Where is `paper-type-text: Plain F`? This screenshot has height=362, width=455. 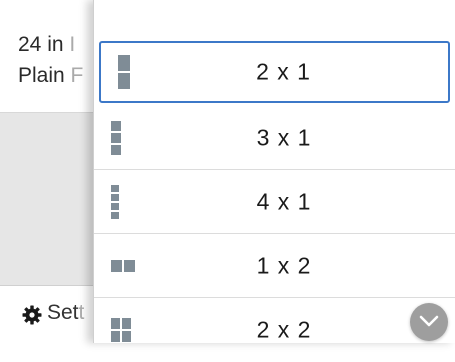 paper-type-text: Plain F is located at coordinates (51, 75).